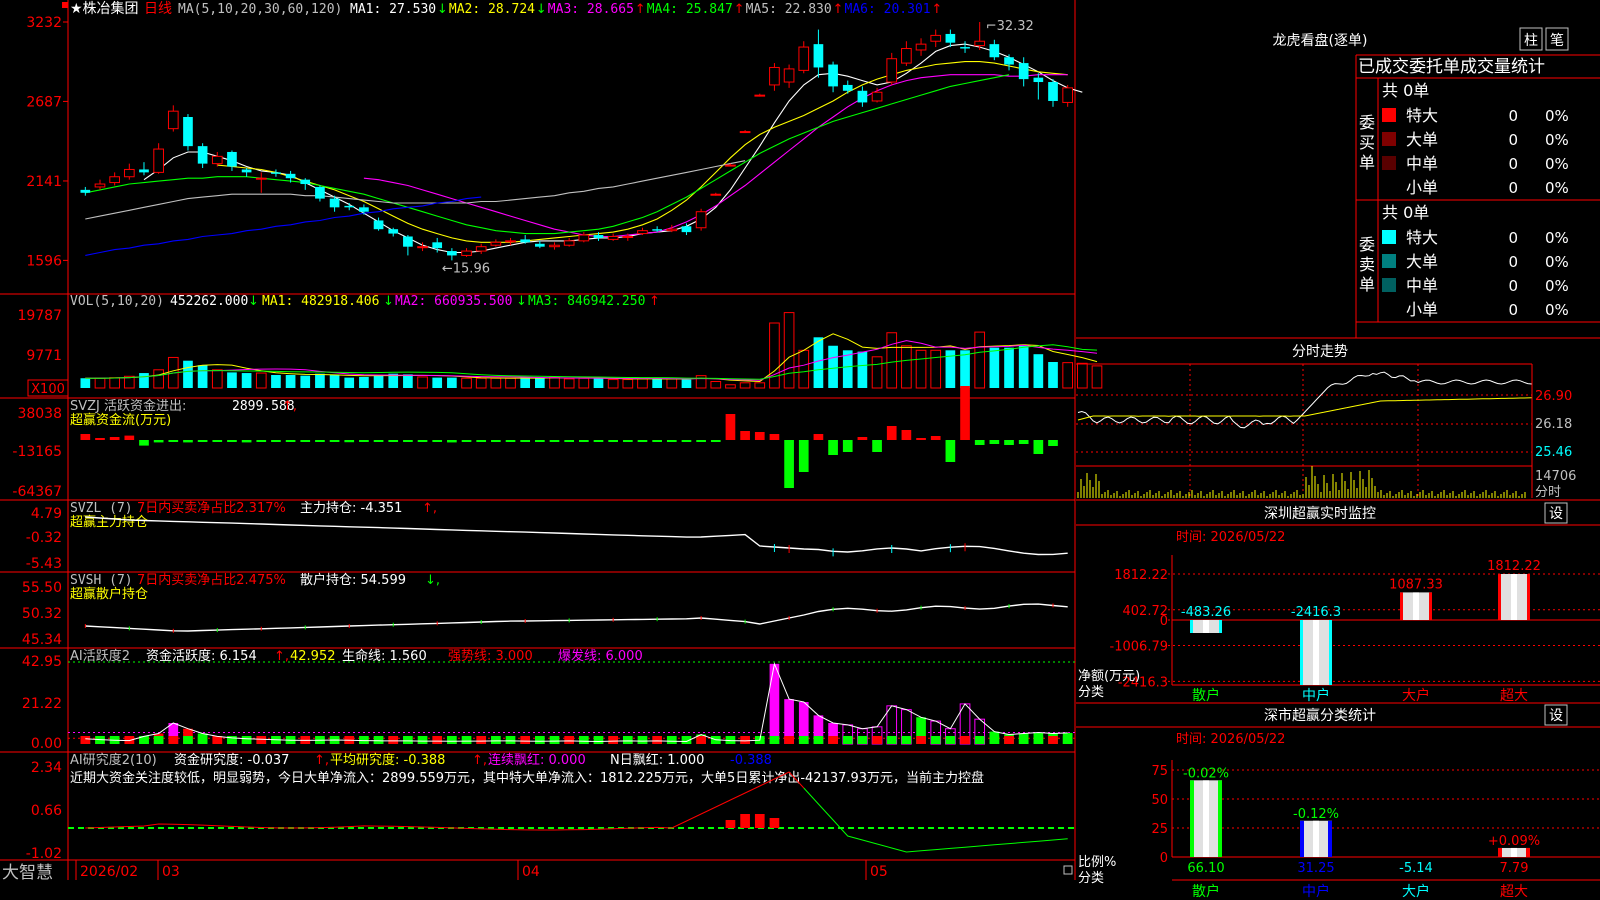 This screenshot has width=1600, height=900. What do you see at coordinates (1422, 309) in the screenshot?
I see `row-label: 小单` at bounding box center [1422, 309].